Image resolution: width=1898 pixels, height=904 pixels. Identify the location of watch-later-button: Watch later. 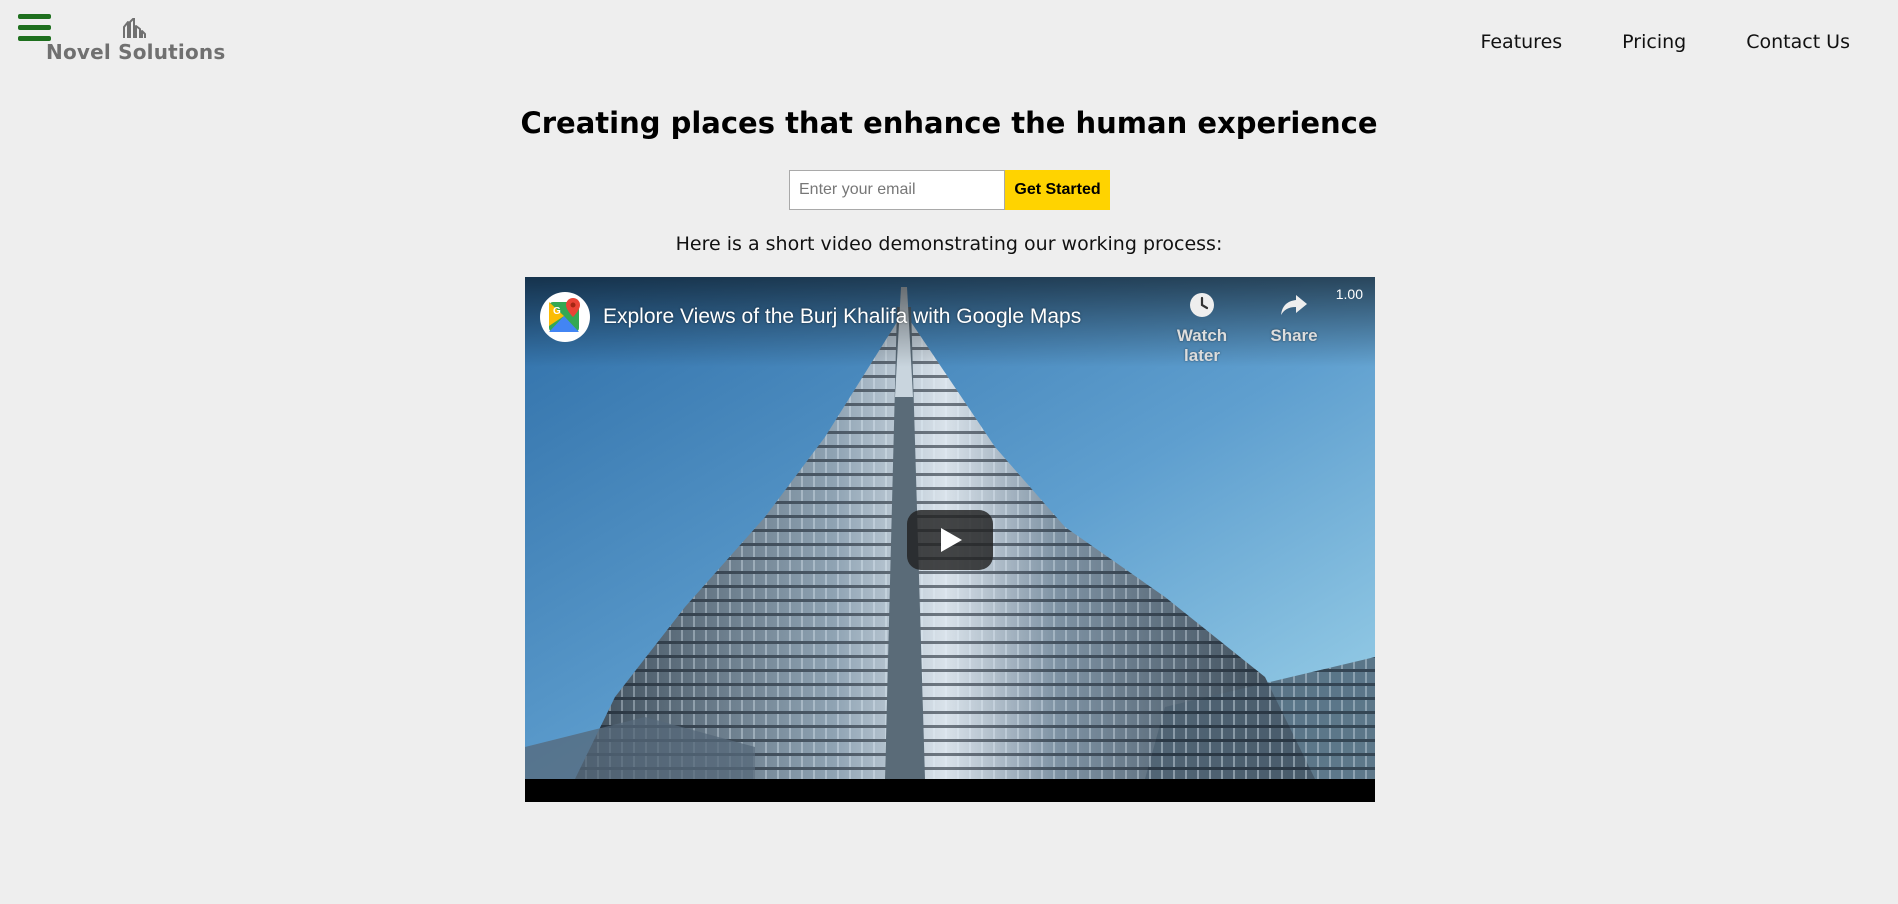
(1202, 329).